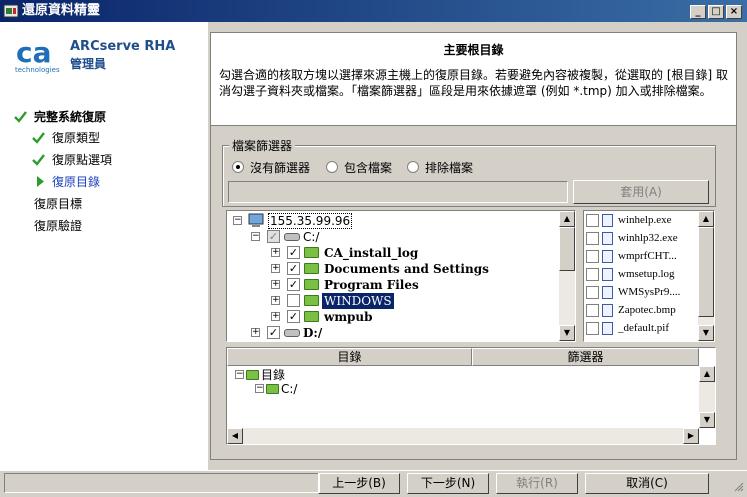 The height and width of the screenshot is (497, 747). Describe the element at coordinates (58, 204) in the screenshot. I see `nav-label: 復原目標` at that location.